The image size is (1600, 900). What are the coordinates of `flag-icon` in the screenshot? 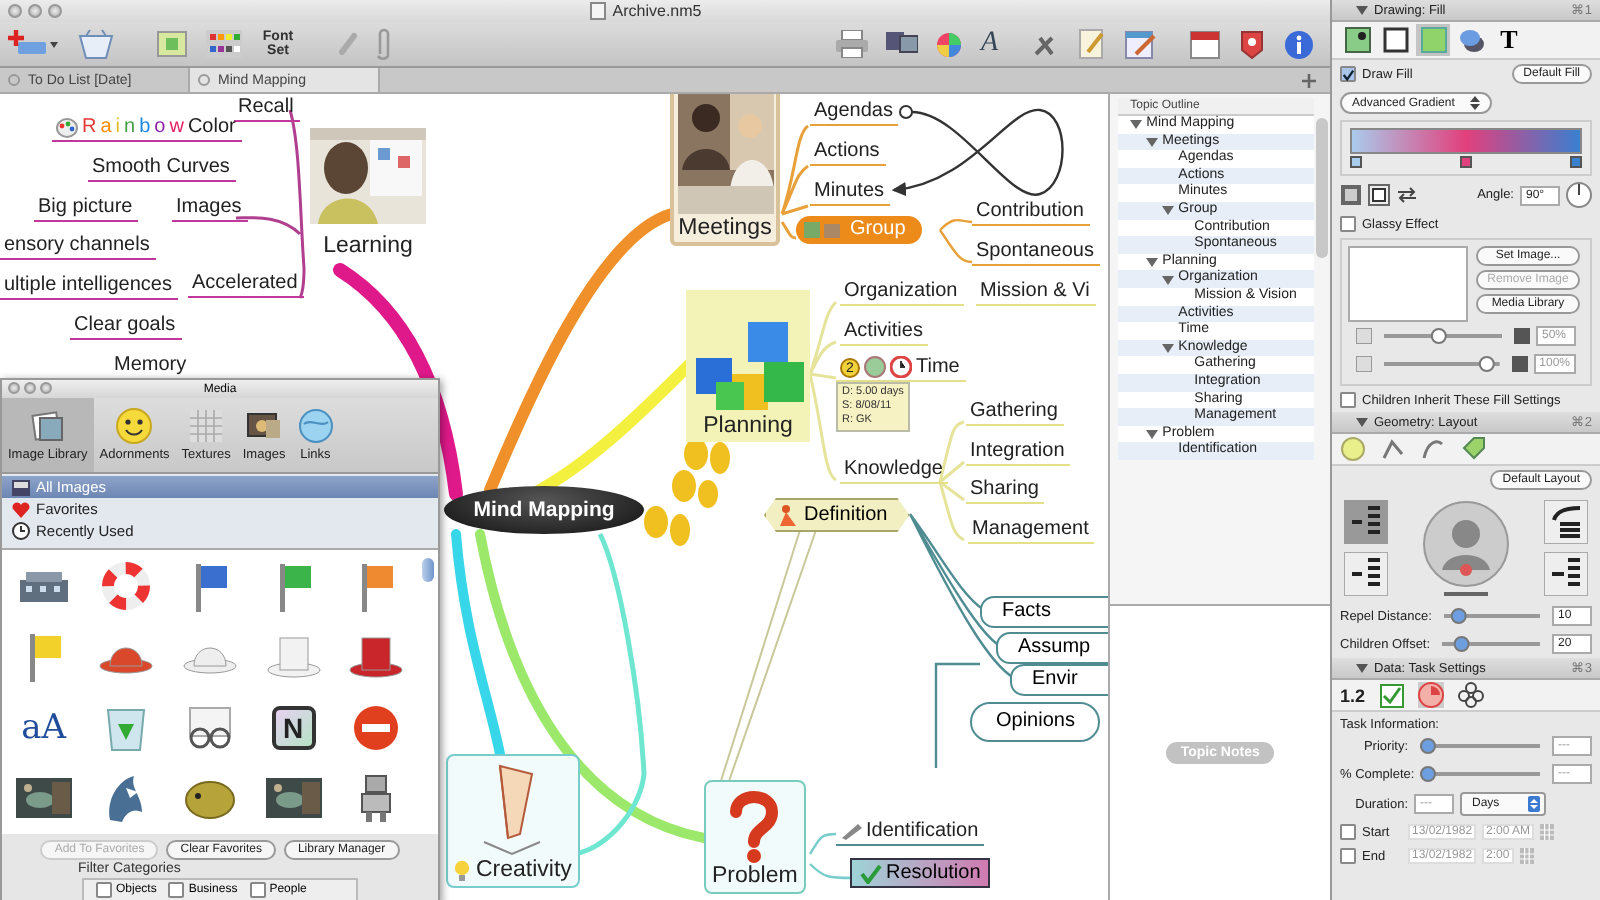 It's located at (376, 585).